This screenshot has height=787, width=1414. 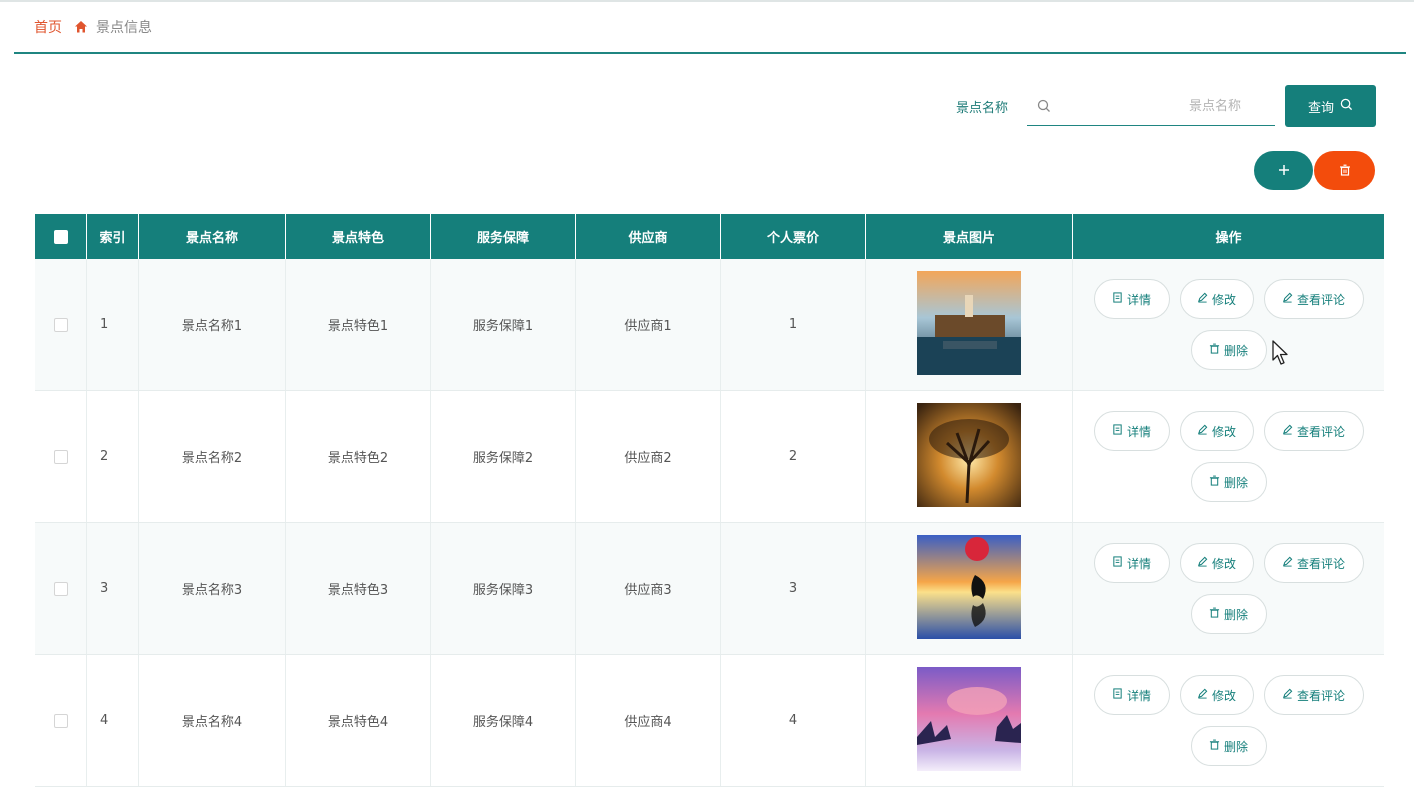 I want to click on cell-supplier: 供应商1, so click(x=648, y=324).